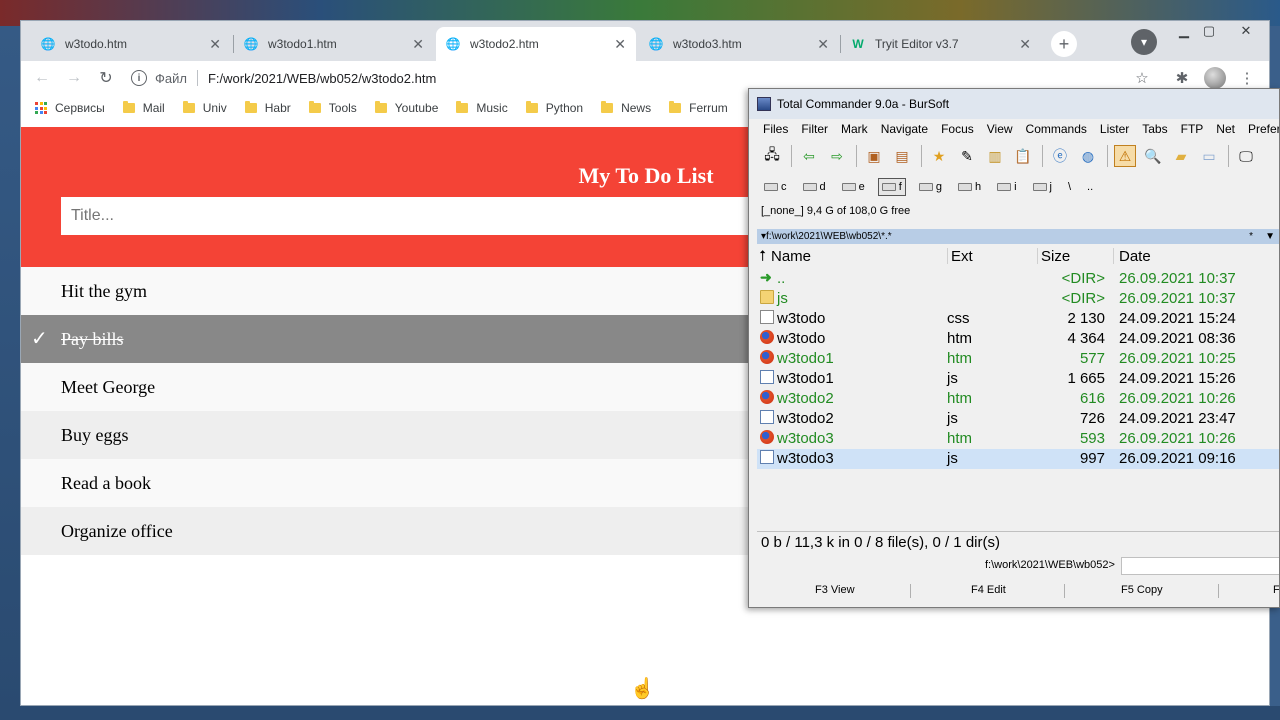 The width and height of the screenshot is (1280, 720). Describe the element at coordinates (941, 44) in the screenshot. I see `tab-tryit-editor: W Tryit Editor v3.7 ✕` at that location.